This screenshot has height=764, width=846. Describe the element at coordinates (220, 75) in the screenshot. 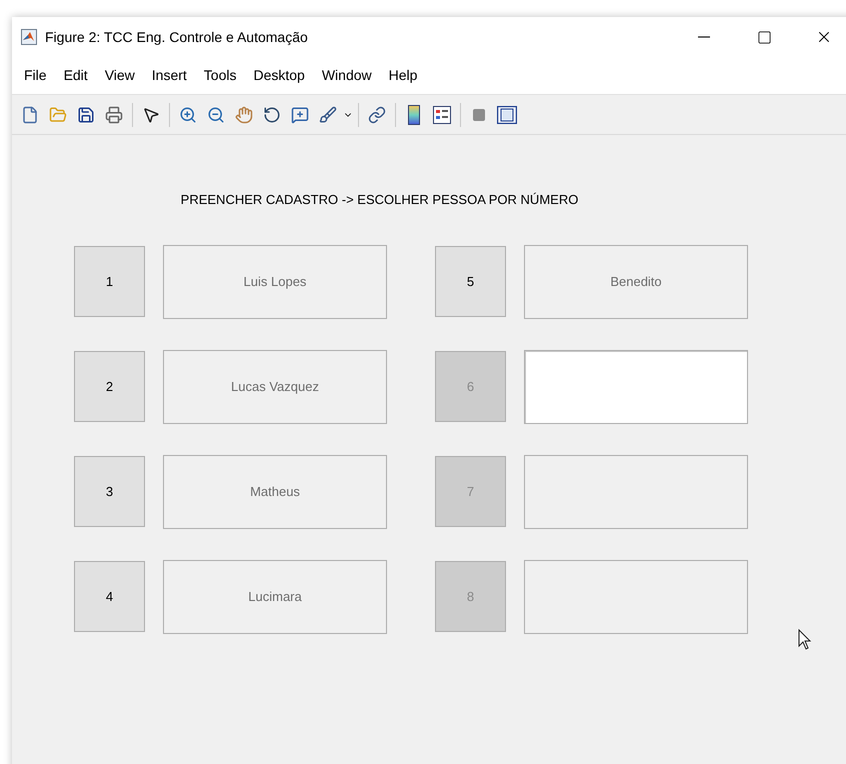

I see `menu-item: Tools` at that location.